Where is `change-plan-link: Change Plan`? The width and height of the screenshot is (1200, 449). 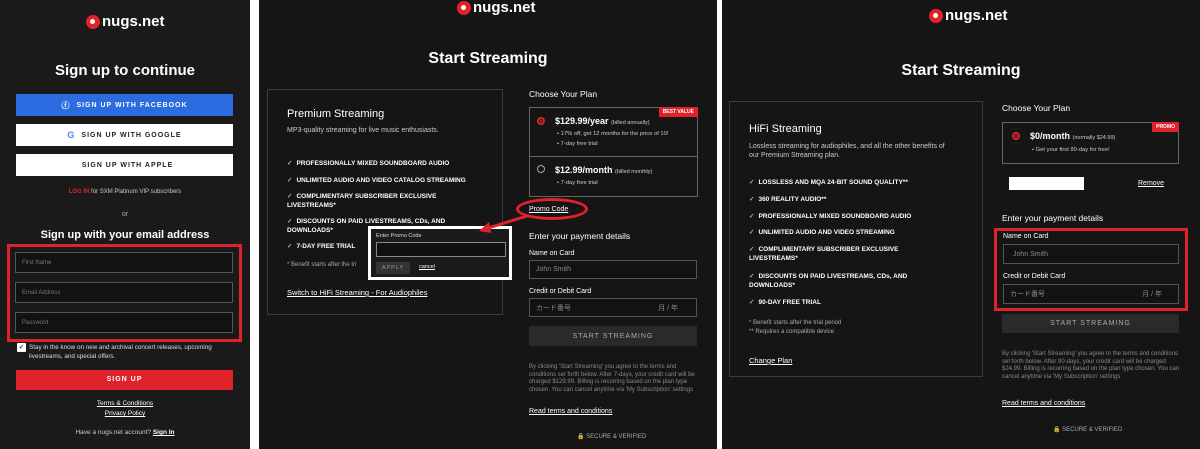
change-plan-link: Change Plan is located at coordinates (770, 360).